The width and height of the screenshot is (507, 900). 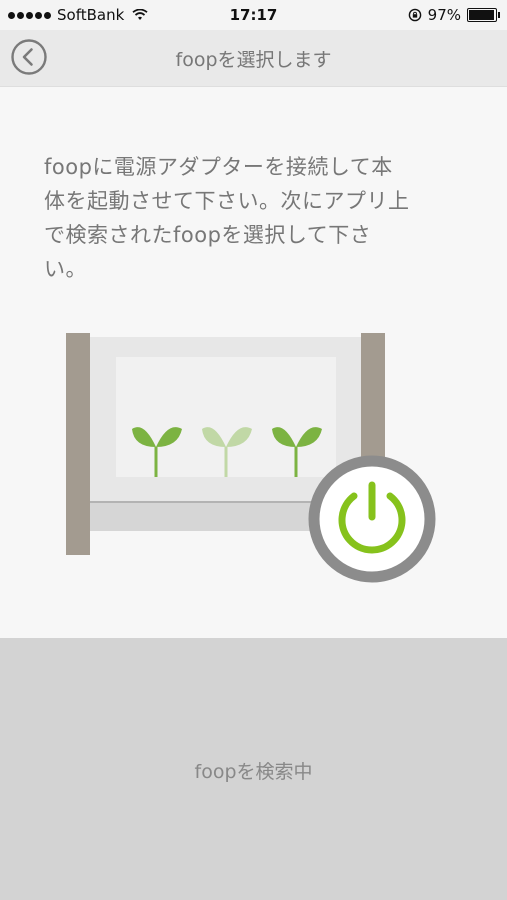 I want to click on status-right: 97%, so click(x=454, y=15).